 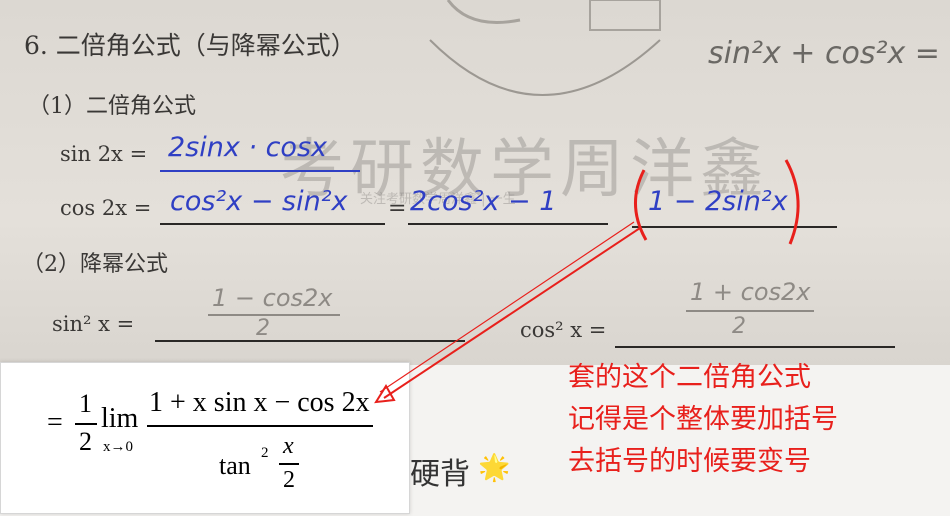 What do you see at coordinates (792, 202) in the screenshot?
I see `right-paren-mark` at bounding box center [792, 202].